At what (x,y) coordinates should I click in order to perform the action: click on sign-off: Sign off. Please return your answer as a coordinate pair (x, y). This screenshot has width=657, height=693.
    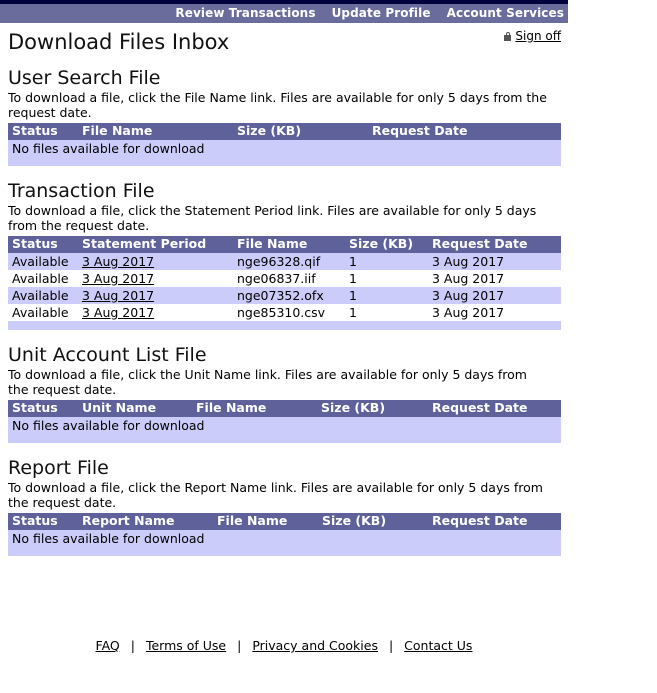
    Looking at the image, I should click on (532, 36).